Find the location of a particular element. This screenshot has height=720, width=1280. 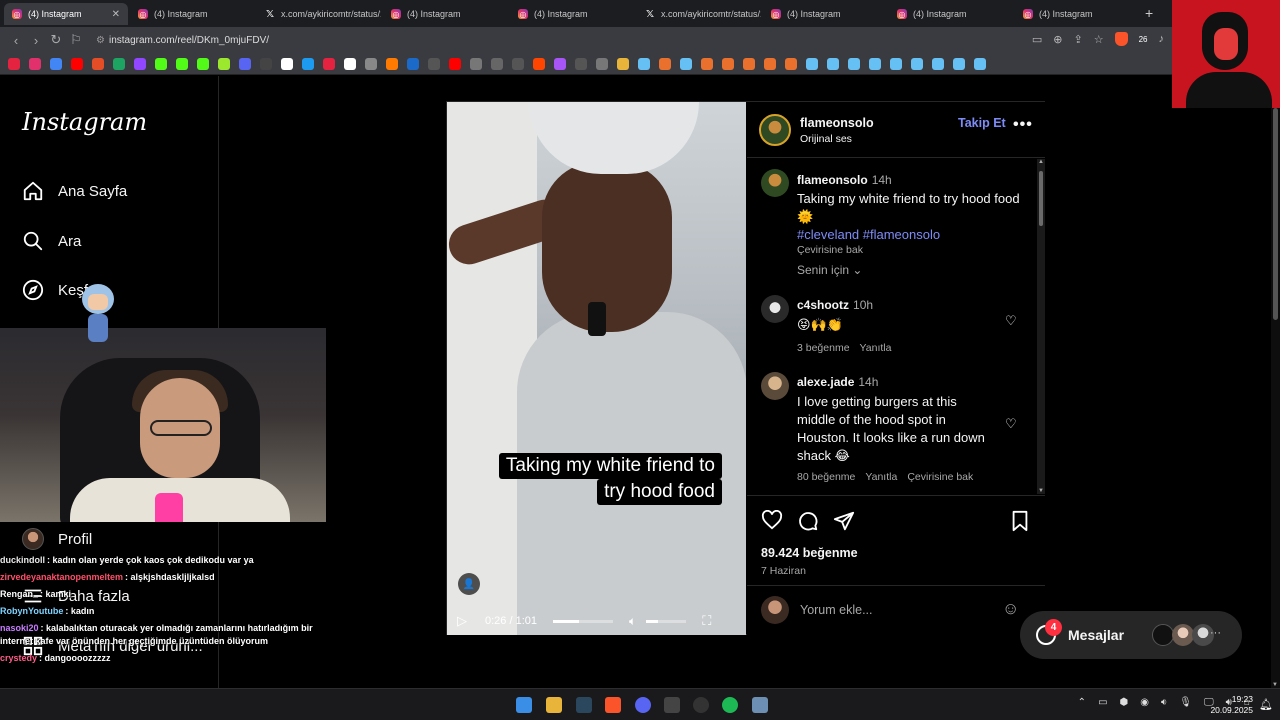

reload-icon: ↻ is located at coordinates (56, 40).